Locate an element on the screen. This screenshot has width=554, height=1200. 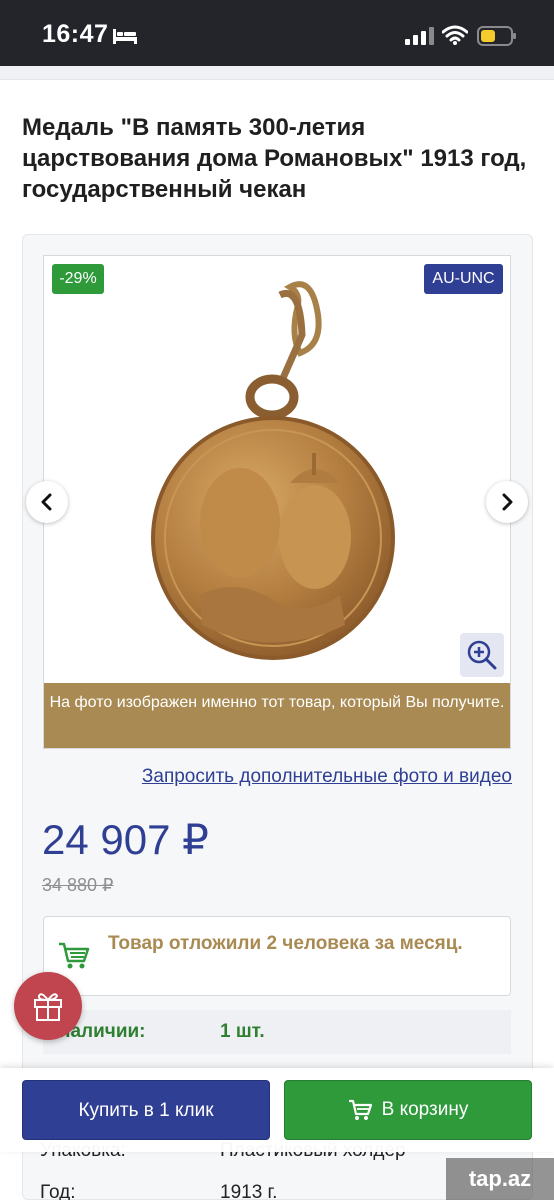
prev-photo-button is located at coordinates (47, 502).